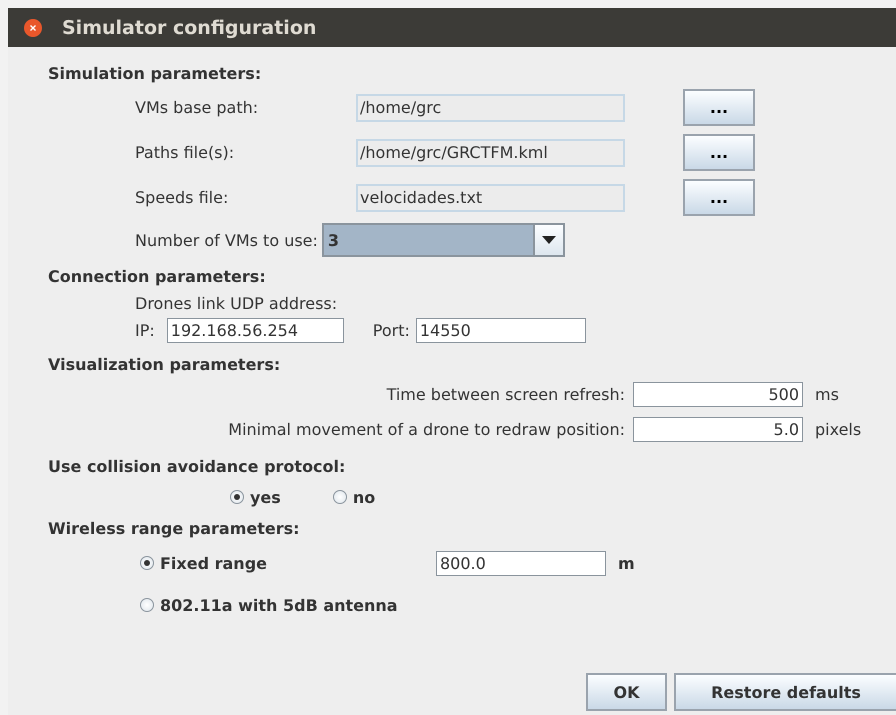  I want to click on field-label: Time between screen refresh:, so click(505, 394).